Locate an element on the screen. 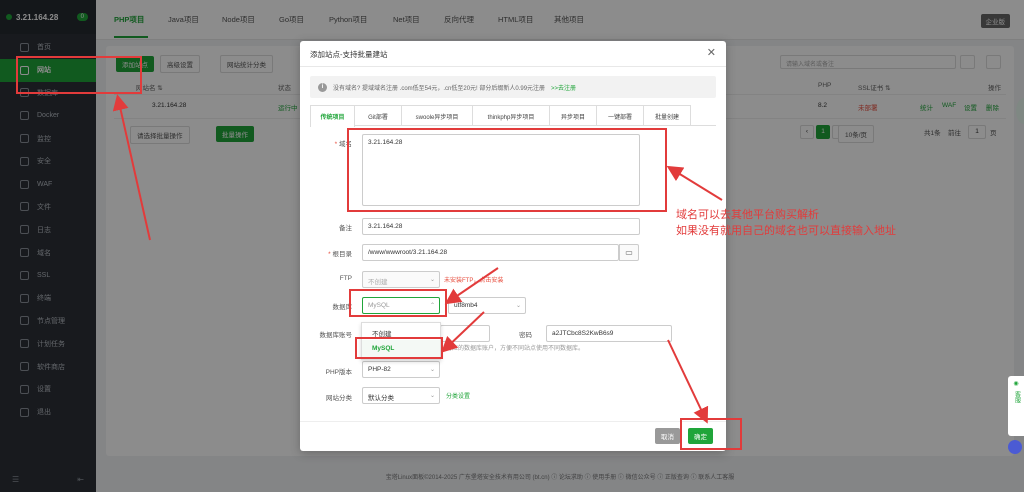 The height and width of the screenshot is (492, 1024). cancel-button: 取消 is located at coordinates (667, 436).